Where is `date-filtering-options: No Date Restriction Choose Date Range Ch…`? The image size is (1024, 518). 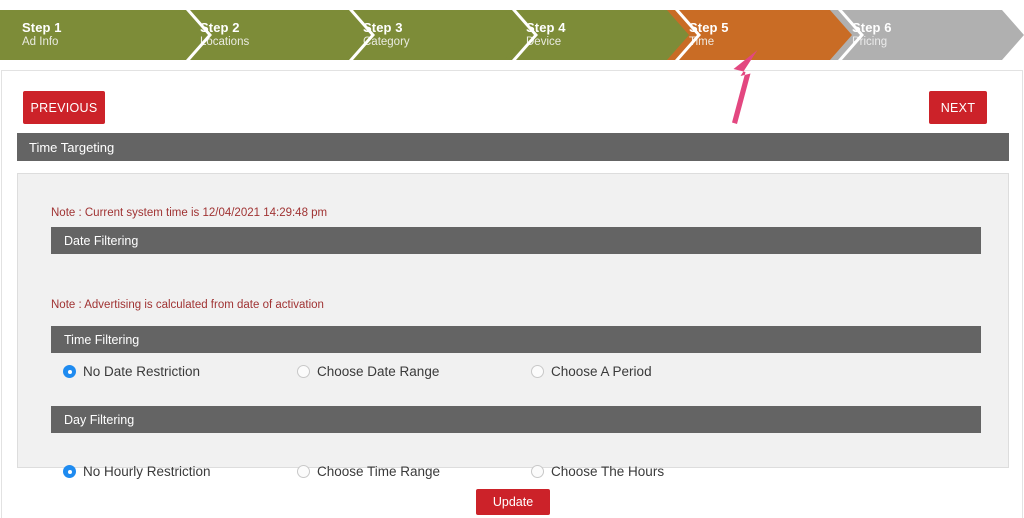
date-filtering-options: No Date Restriction Choose Date Range Ch… is located at coordinates (516, 374).